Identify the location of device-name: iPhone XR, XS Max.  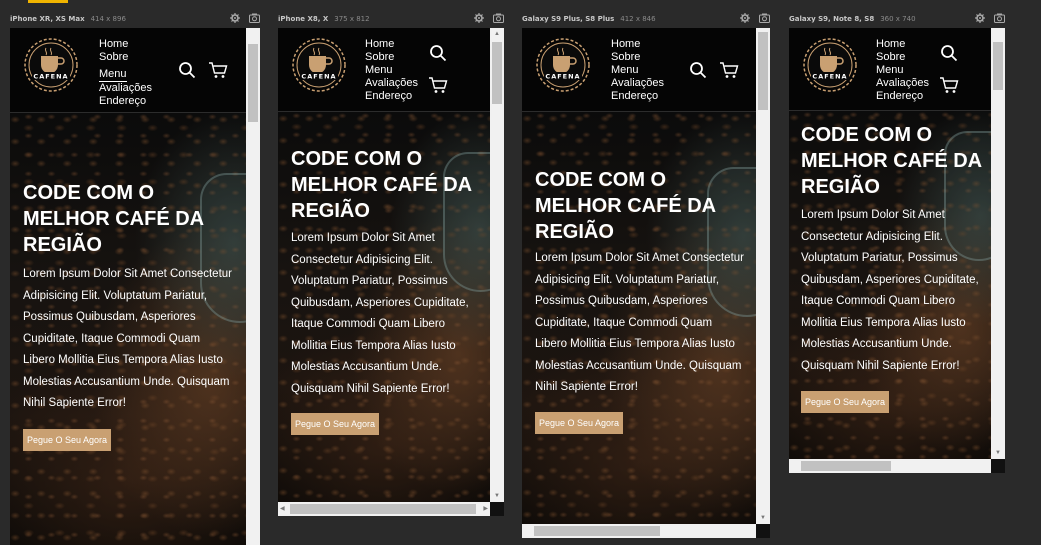
(47, 19).